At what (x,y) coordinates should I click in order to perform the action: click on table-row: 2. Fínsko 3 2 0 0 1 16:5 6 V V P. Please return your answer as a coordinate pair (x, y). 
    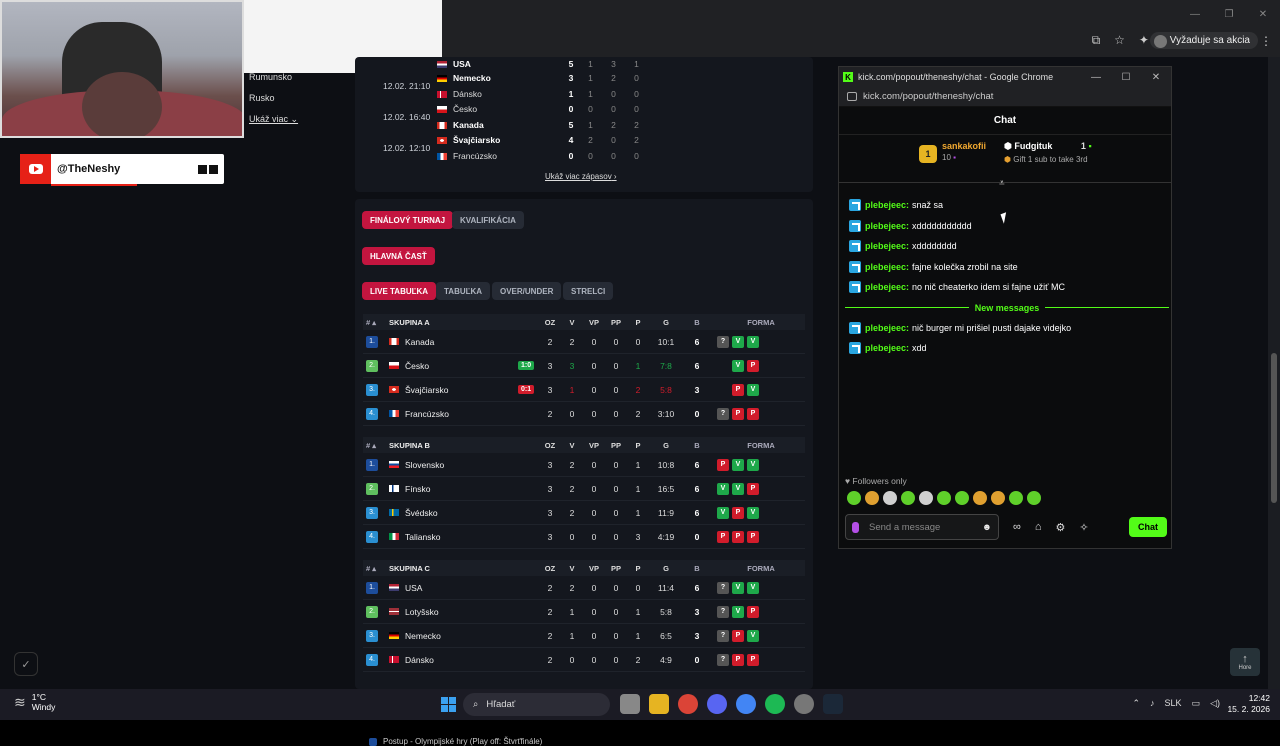
    Looking at the image, I should click on (584, 489).